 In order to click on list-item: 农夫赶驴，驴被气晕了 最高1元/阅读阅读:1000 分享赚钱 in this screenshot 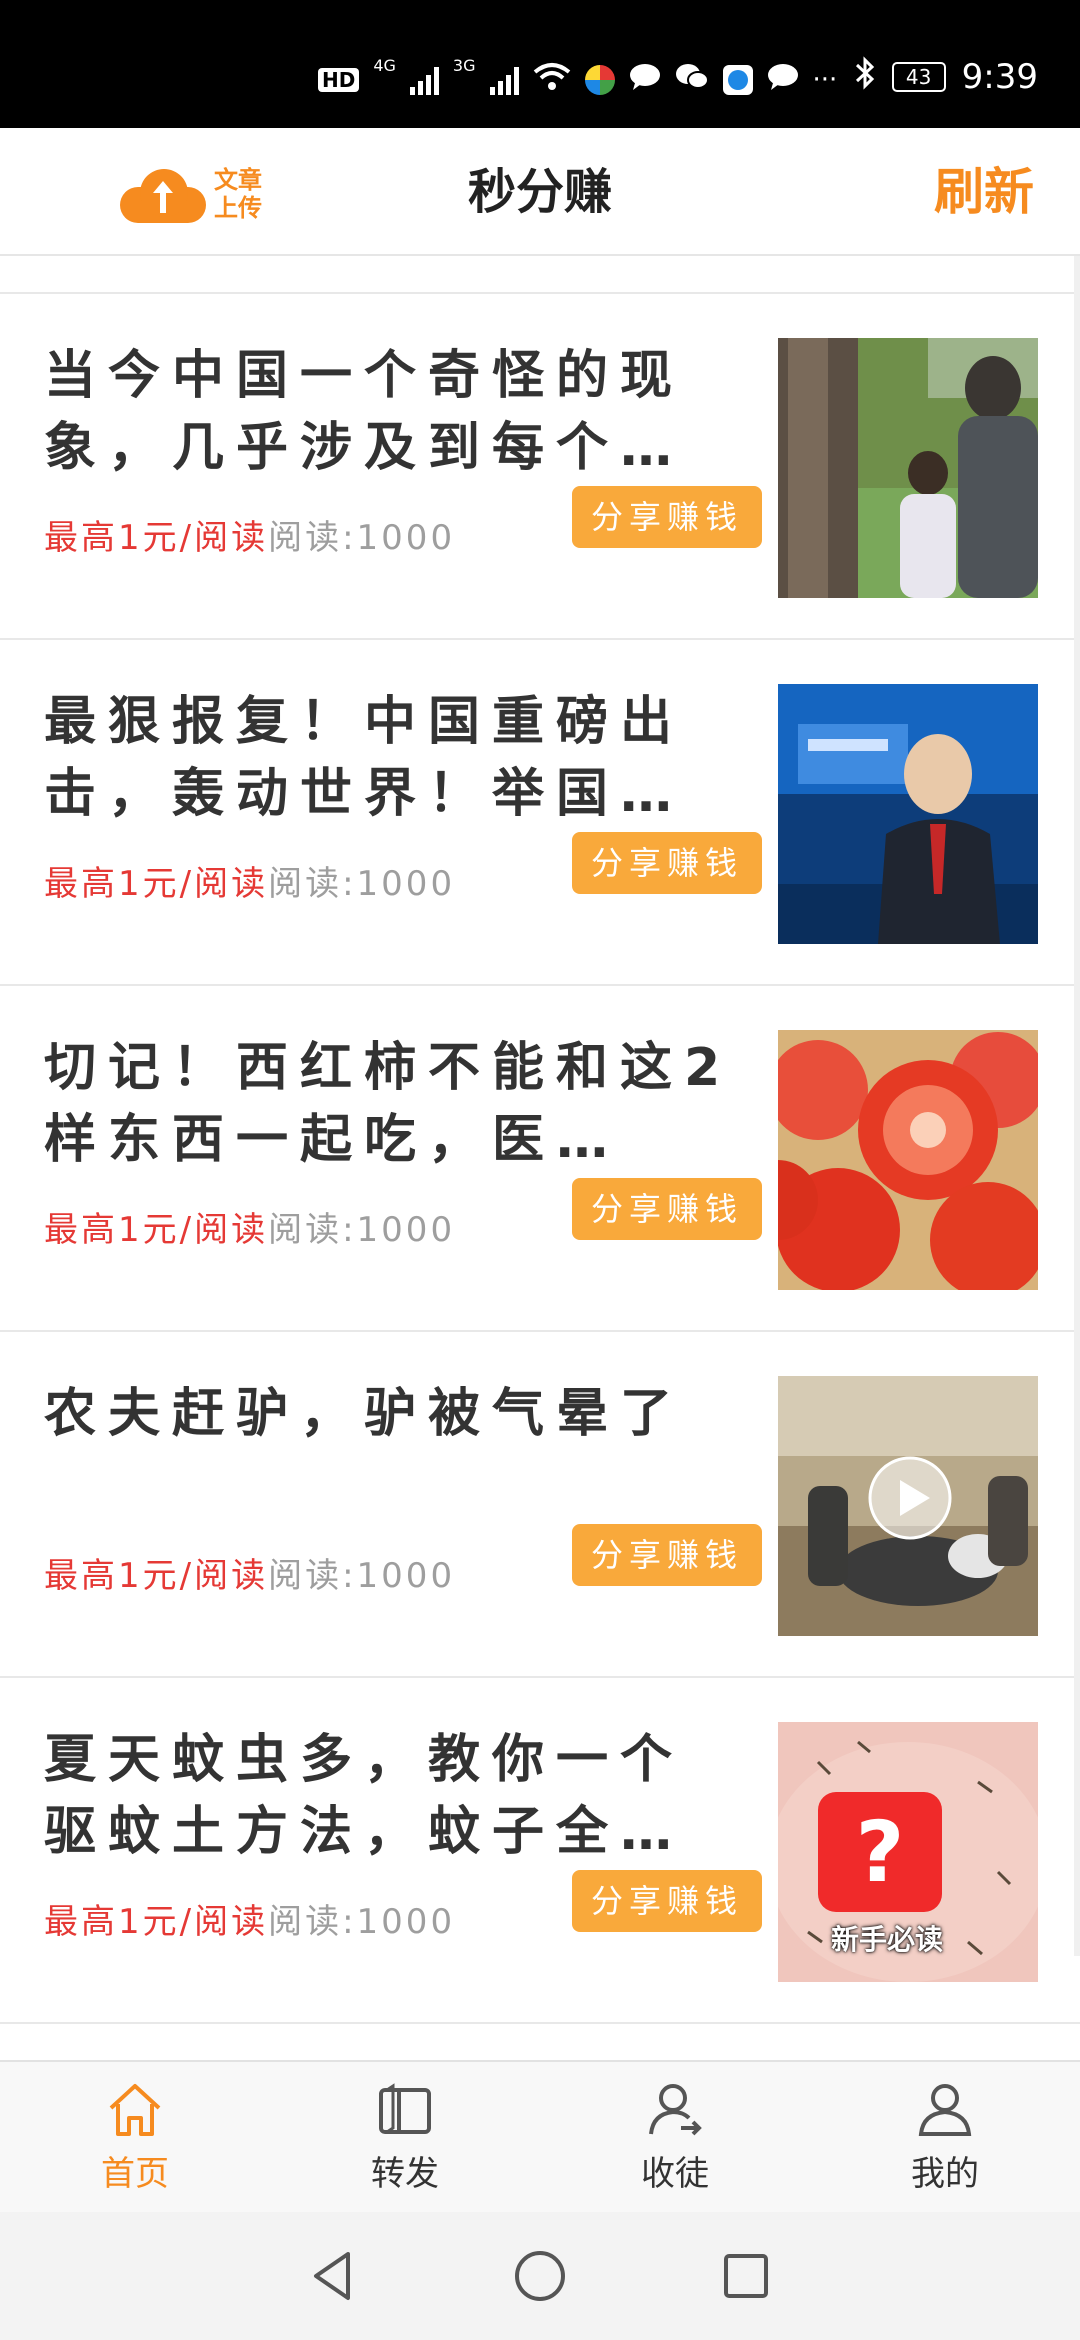, I will do `click(540, 1505)`.